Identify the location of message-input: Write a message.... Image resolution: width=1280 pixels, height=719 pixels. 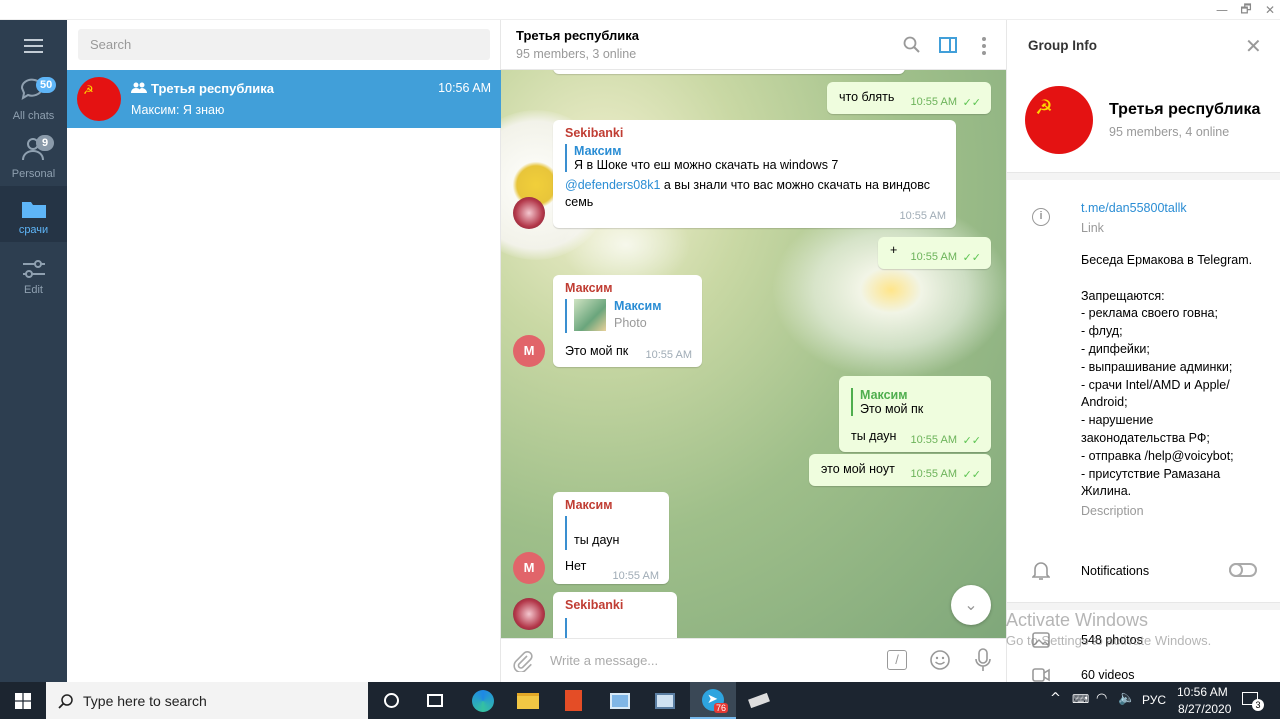
(700, 660).